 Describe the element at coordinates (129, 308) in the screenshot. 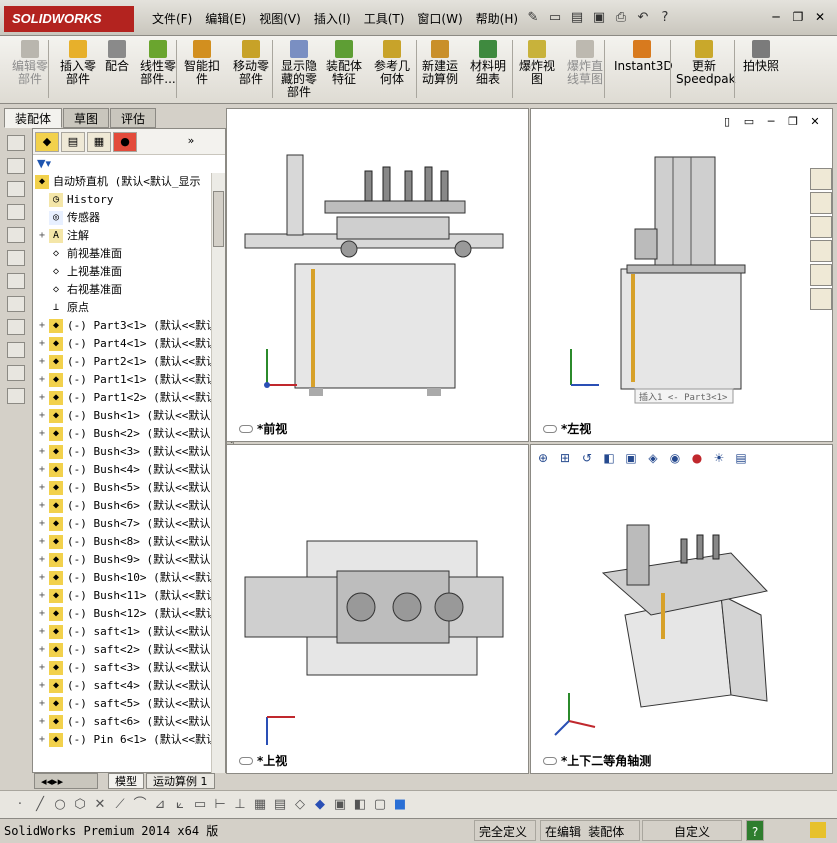

I see `tree-item: ⊥ 原点` at that location.